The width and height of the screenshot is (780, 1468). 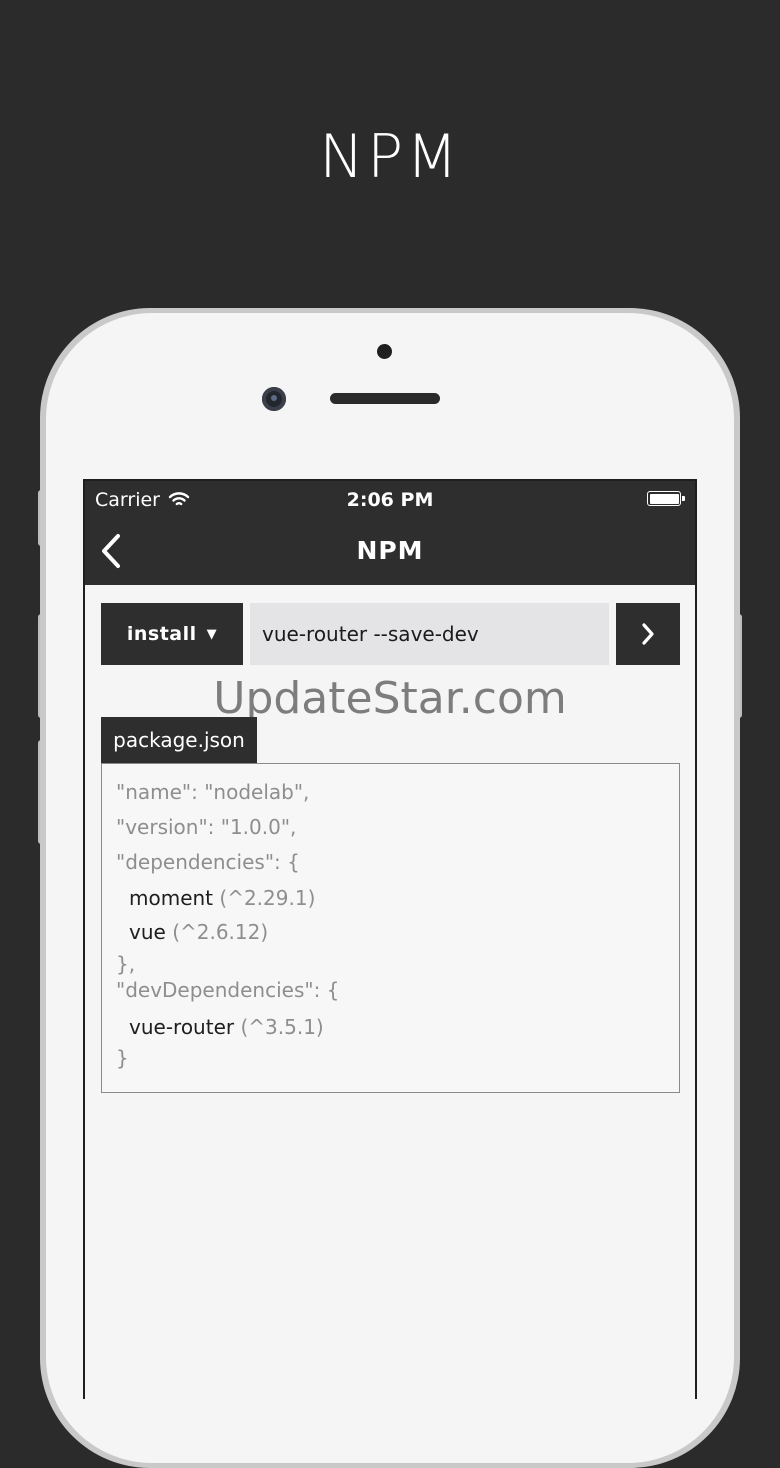 I want to click on tab-package-json: package.json, so click(x=179, y=740).